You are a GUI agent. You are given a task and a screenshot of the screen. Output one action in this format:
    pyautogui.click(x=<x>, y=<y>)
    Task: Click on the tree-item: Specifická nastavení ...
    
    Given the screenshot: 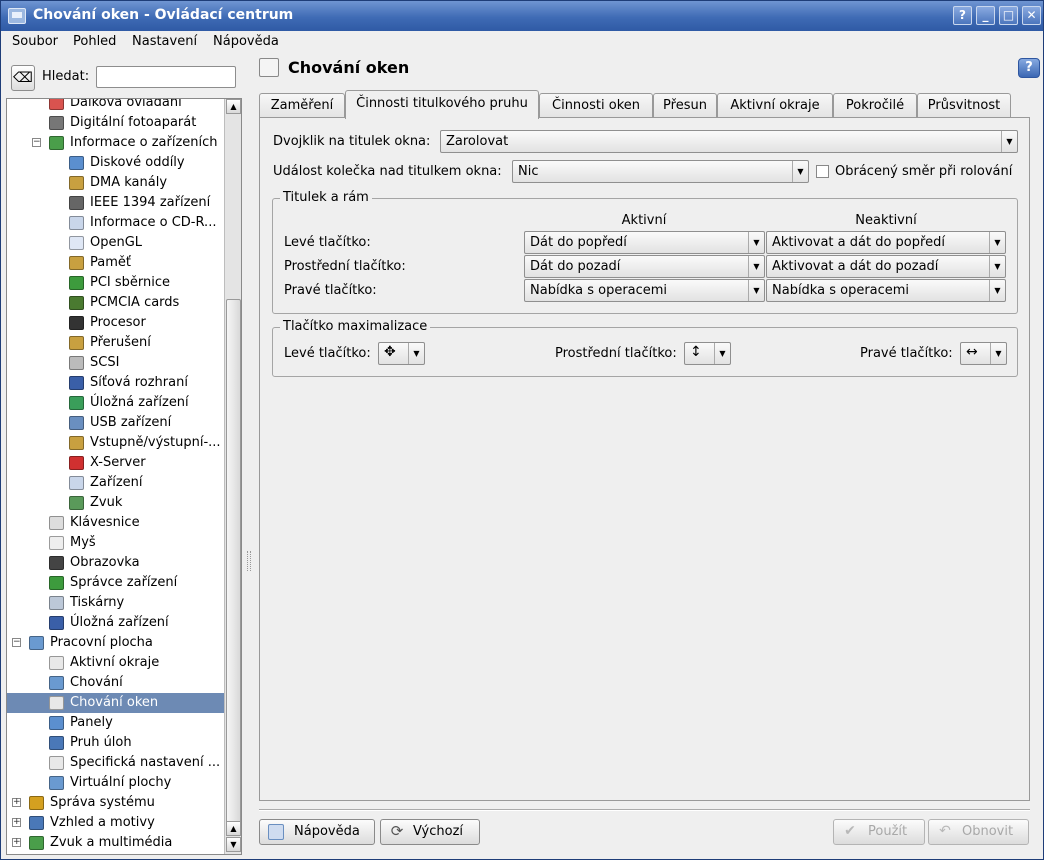 What is the action you would take?
    pyautogui.click(x=116, y=763)
    